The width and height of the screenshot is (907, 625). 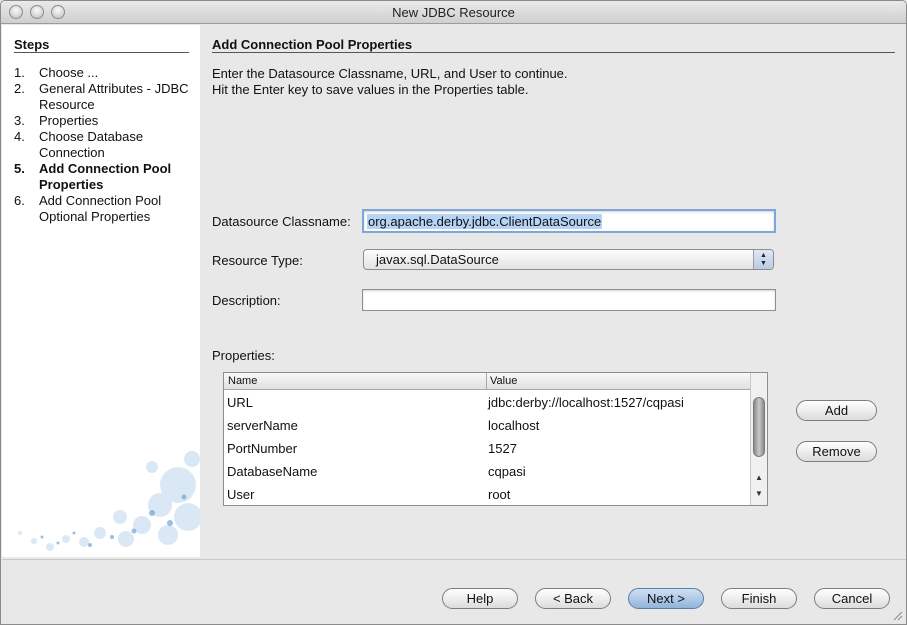 I want to click on cell-value: root, so click(x=499, y=494).